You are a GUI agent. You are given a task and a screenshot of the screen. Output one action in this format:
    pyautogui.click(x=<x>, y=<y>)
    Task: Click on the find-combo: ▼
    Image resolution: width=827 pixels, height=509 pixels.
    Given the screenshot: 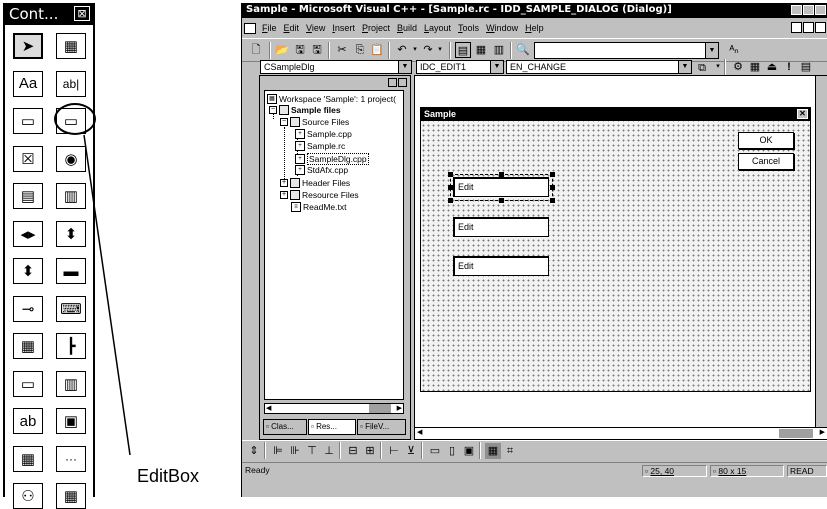 What is the action you would take?
    pyautogui.click(x=626, y=50)
    